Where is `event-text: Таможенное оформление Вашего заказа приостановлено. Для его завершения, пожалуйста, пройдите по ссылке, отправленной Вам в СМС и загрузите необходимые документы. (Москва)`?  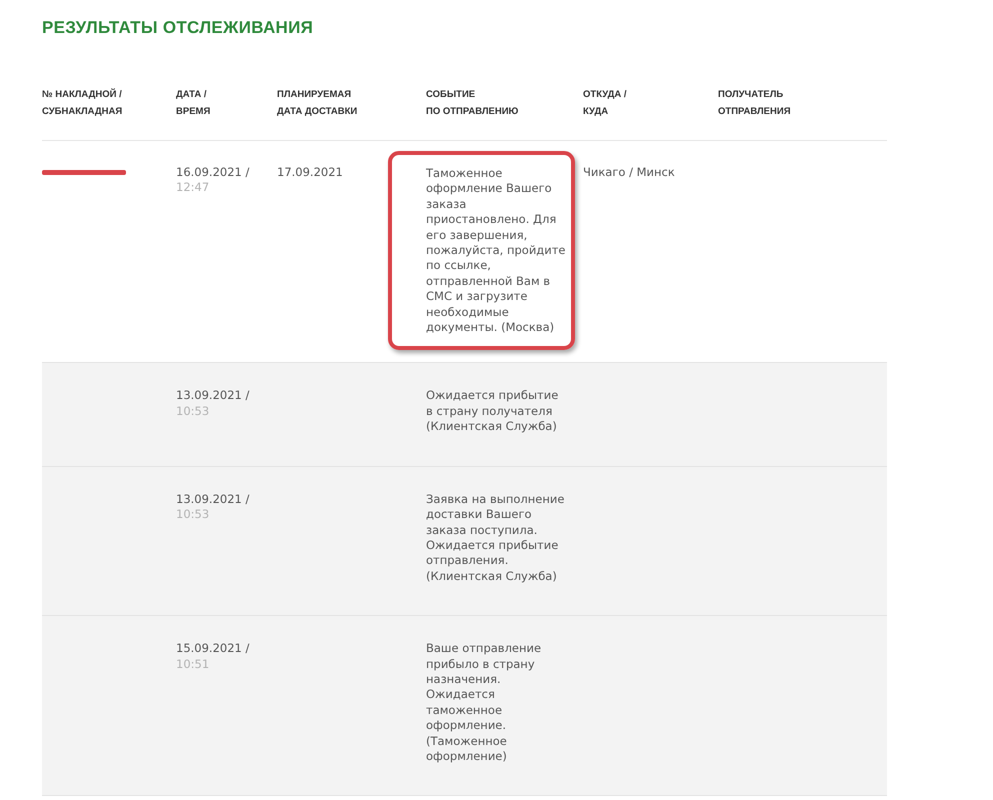 event-text: Таможенное оформление Вашего заказа приостановлено. Для его завершения, пожалуйста, пройдите по ссылке, отправленной Вам в СМС и загрузите необходимые документы. (Москва) is located at coordinates (496, 251).